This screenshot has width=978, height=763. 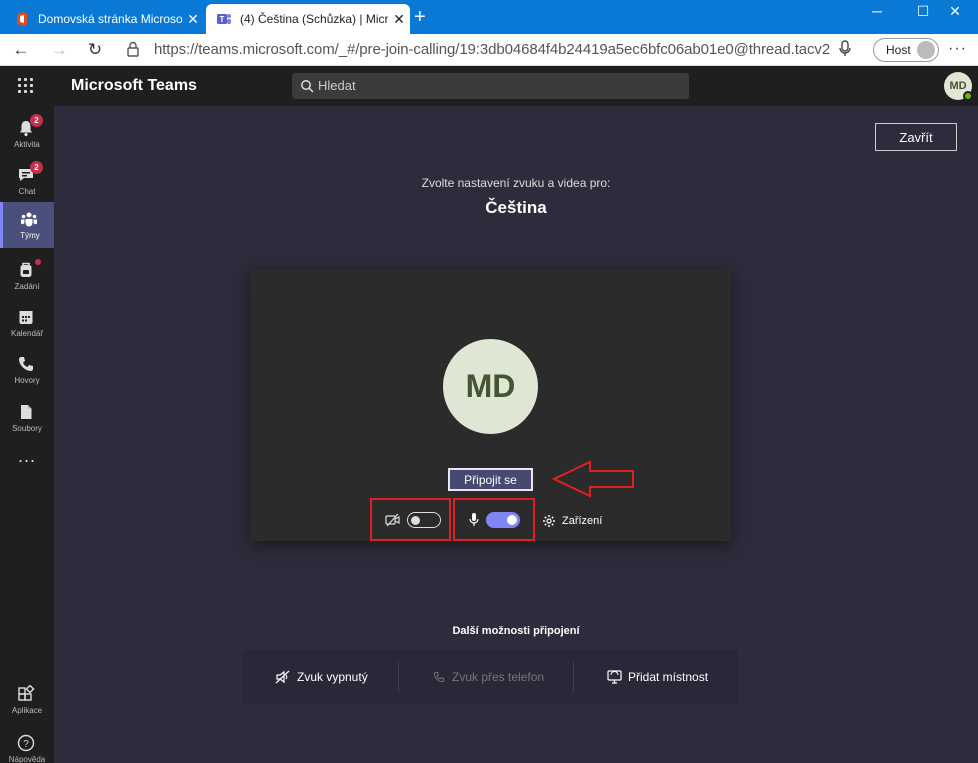 What do you see at coordinates (668, 677) in the screenshot?
I see `option-label: Přidat místnost` at bounding box center [668, 677].